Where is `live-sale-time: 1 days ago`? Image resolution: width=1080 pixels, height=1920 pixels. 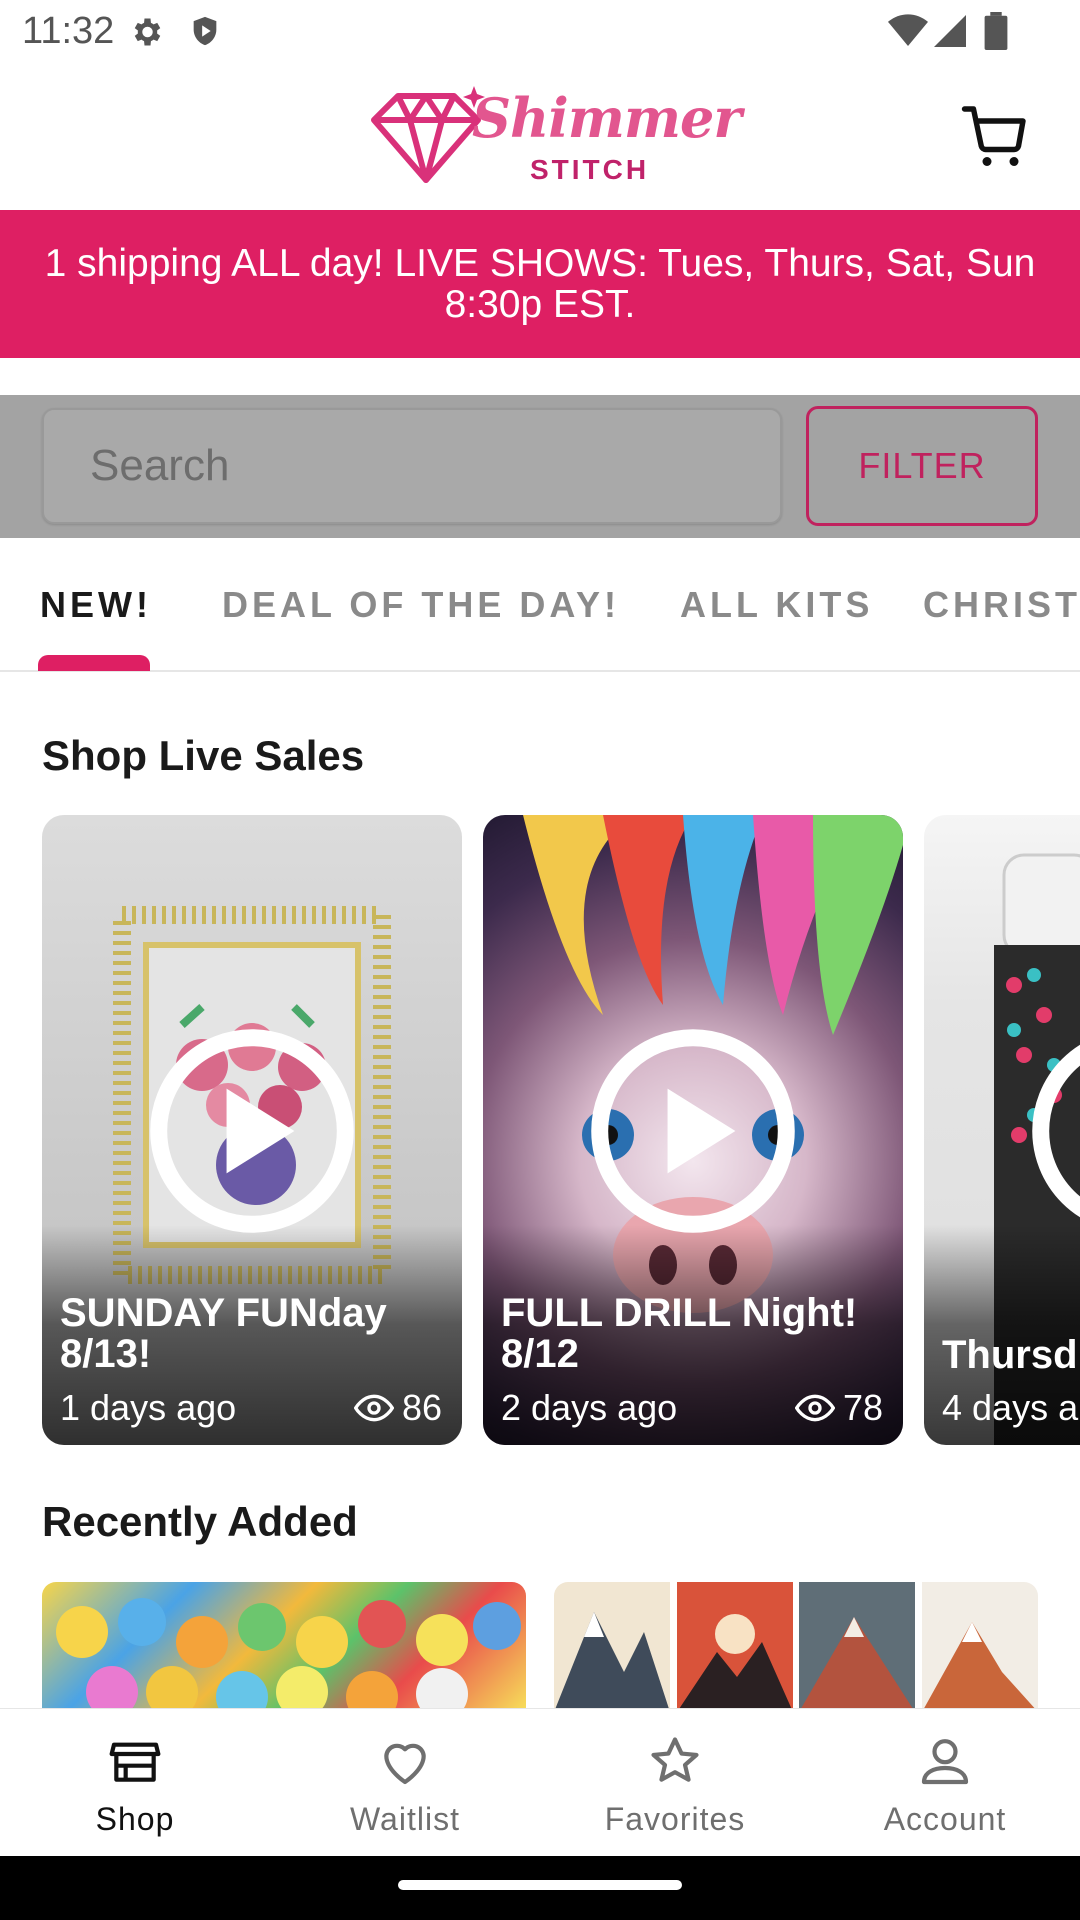 live-sale-time: 1 days ago is located at coordinates (148, 1407).